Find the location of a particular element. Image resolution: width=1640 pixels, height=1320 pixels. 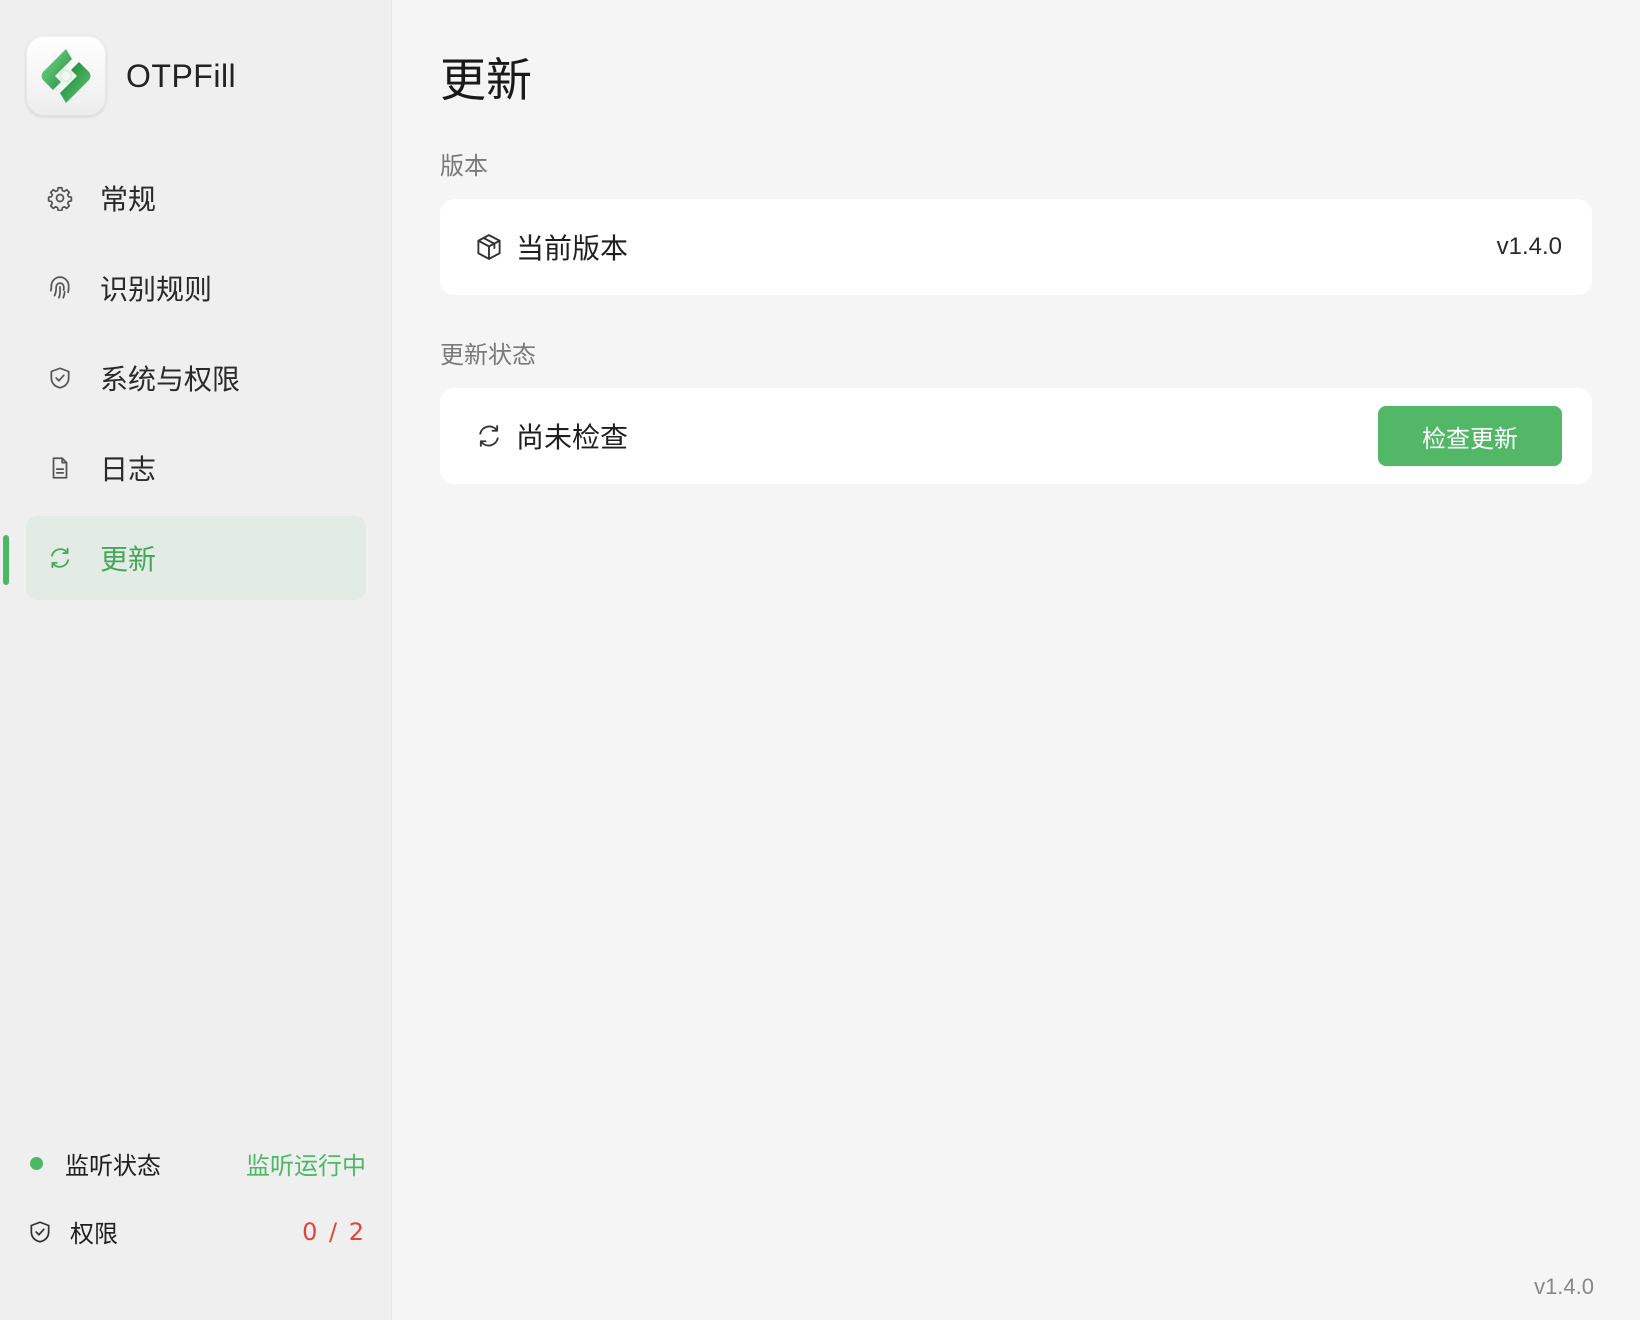

listen-status-label: 监听状态 is located at coordinates (113, 1166).